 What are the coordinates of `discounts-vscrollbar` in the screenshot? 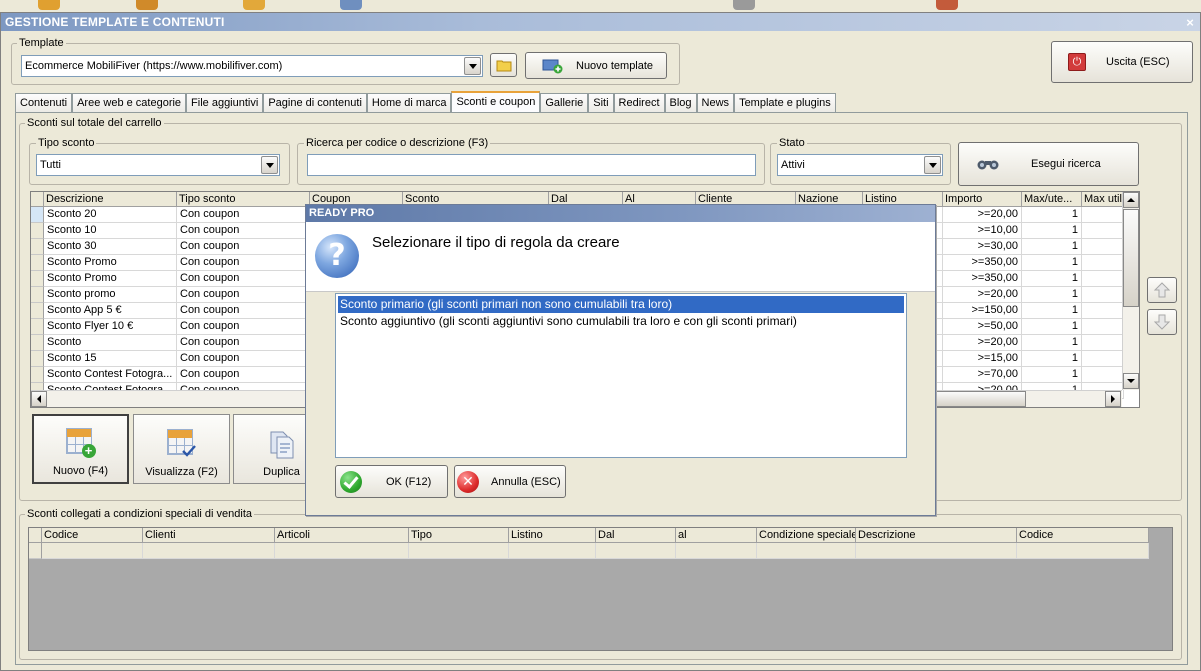 It's located at (1130, 291).